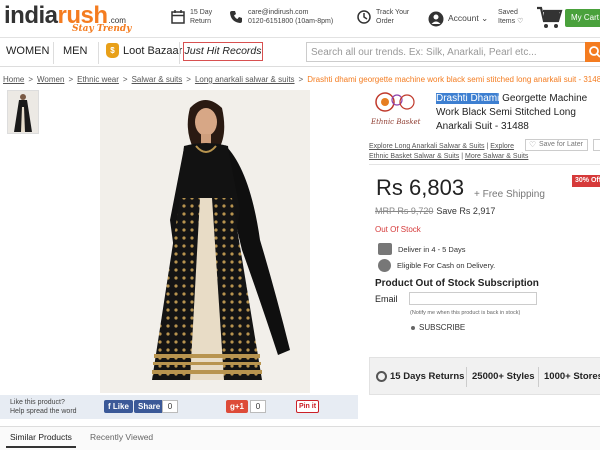 The width and height of the screenshot is (600, 450). I want to click on feature-styles: 25000+ Styles, so click(503, 376).